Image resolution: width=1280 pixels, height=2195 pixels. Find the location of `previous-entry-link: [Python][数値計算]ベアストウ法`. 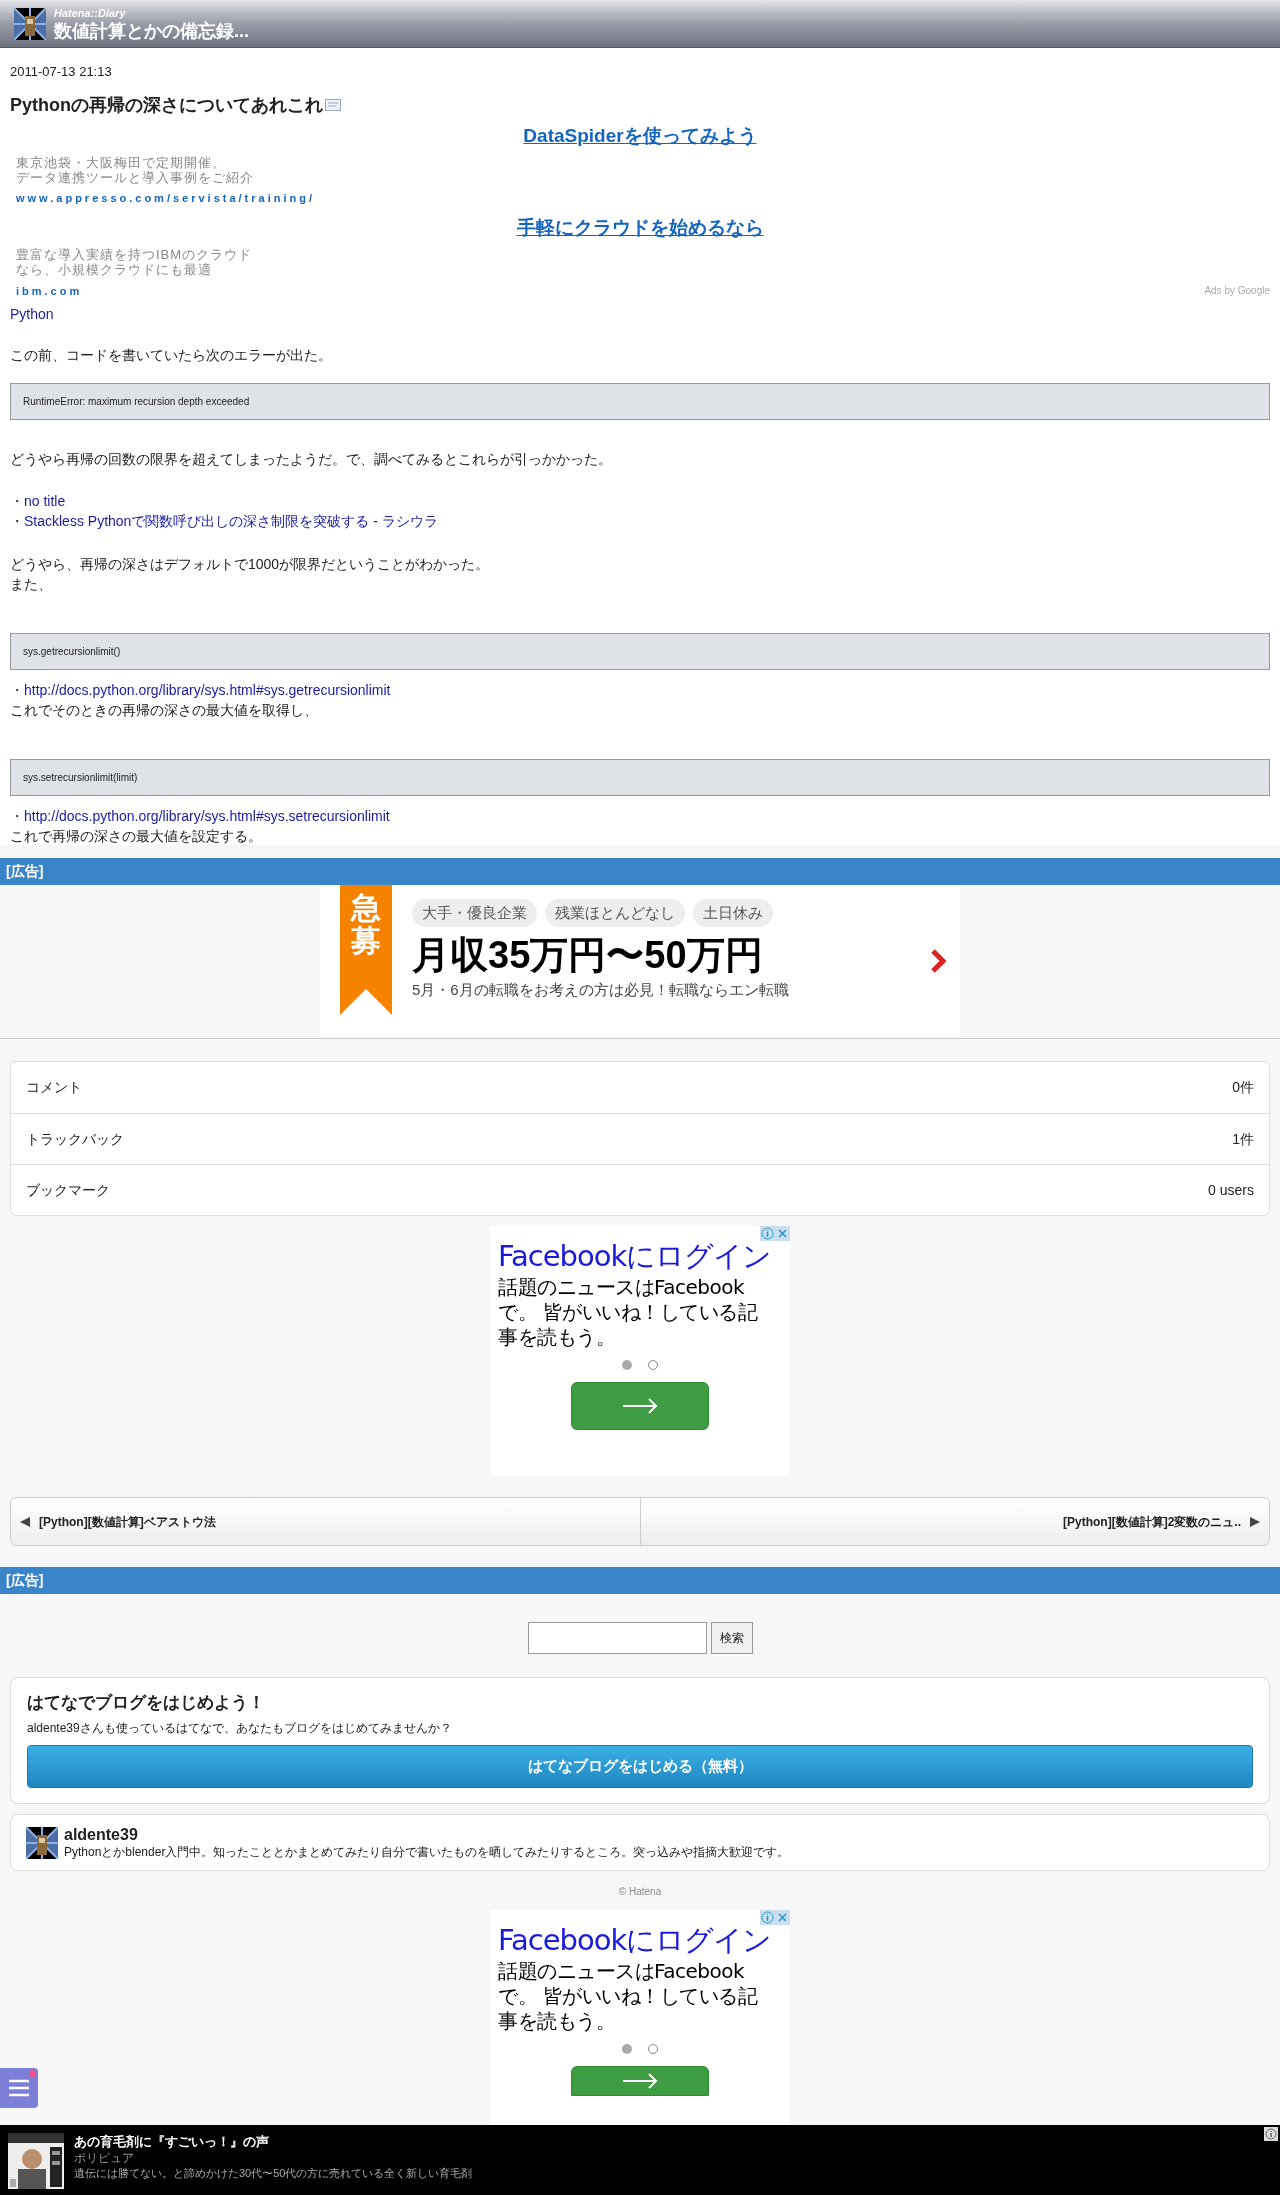

previous-entry-link: [Python][数値計算]ベアストウ法 is located at coordinates (326, 1521).